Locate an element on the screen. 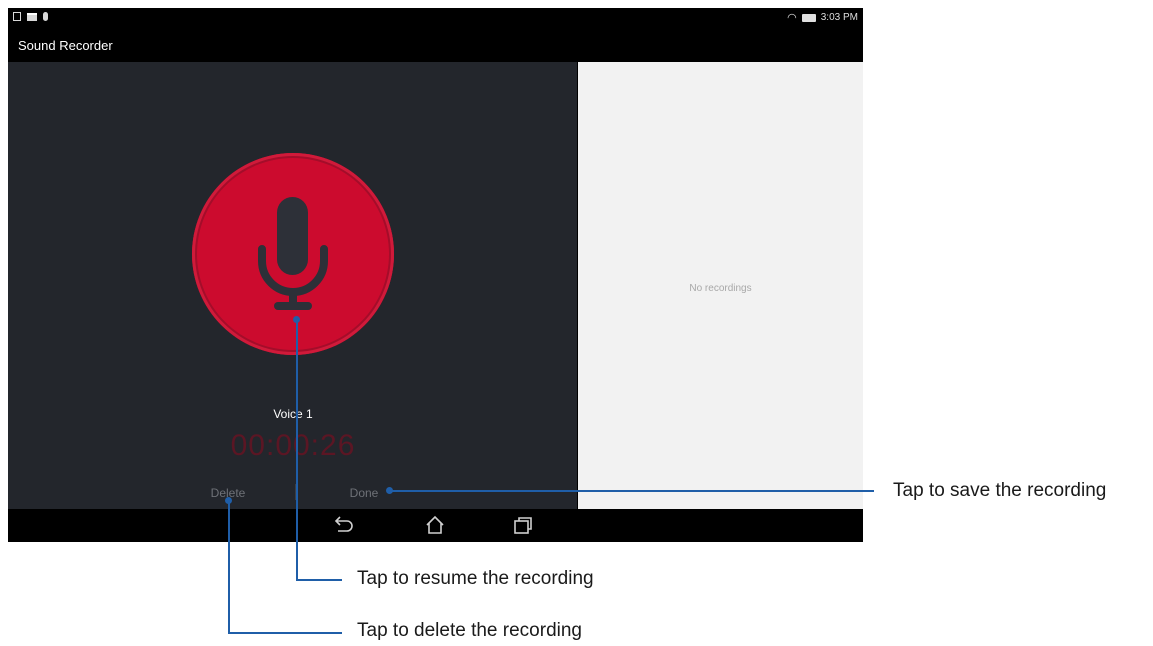 The height and width of the screenshot is (646, 1153). home-icon is located at coordinates (435, 525).